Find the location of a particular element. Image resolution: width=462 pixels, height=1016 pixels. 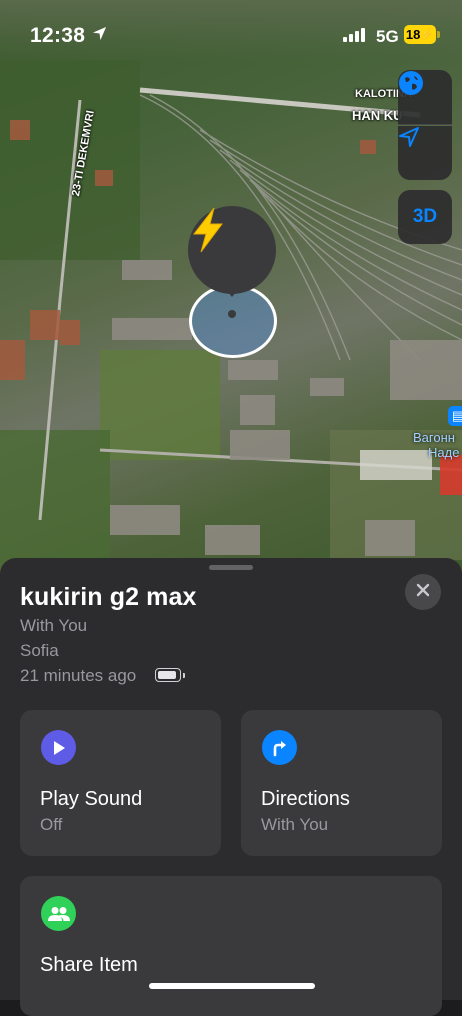

close-icon is located at coordinates (423, 592).